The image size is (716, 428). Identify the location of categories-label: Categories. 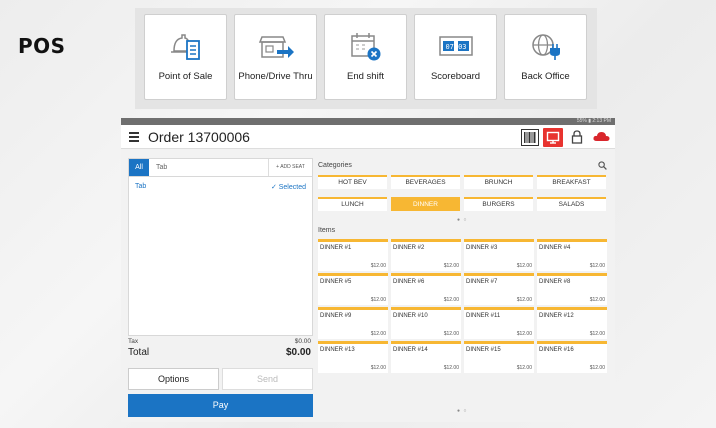
(335, 165).